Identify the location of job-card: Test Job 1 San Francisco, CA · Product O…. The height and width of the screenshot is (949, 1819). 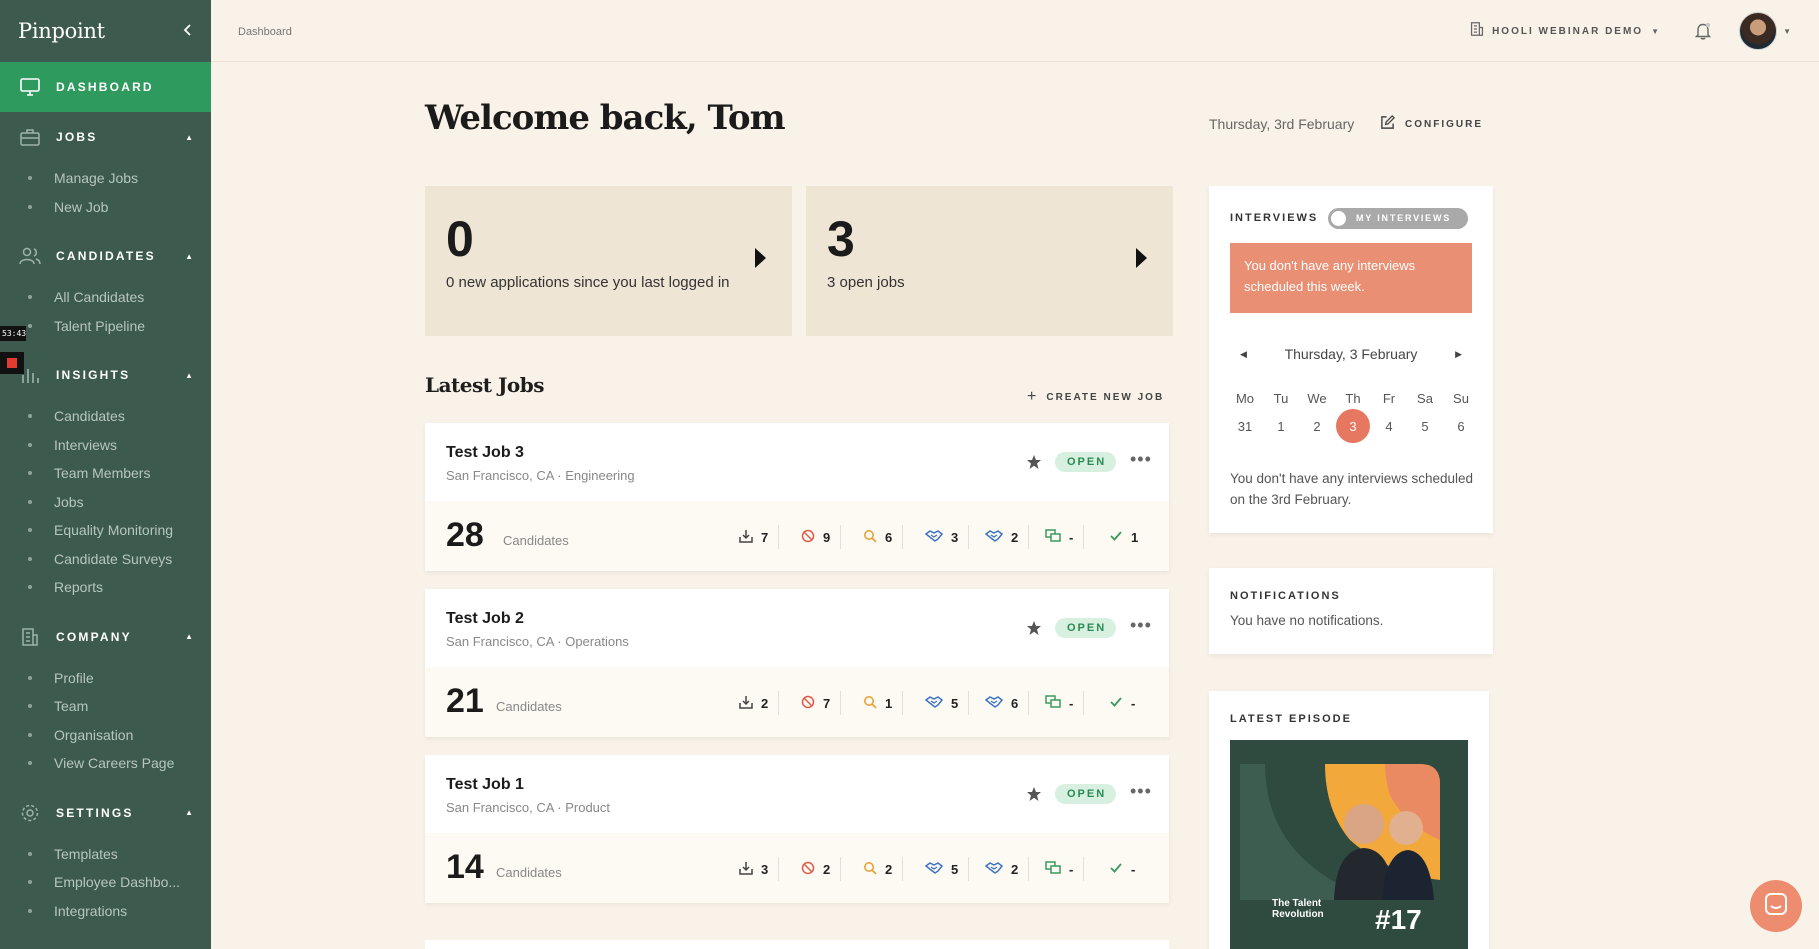
(797, 829).